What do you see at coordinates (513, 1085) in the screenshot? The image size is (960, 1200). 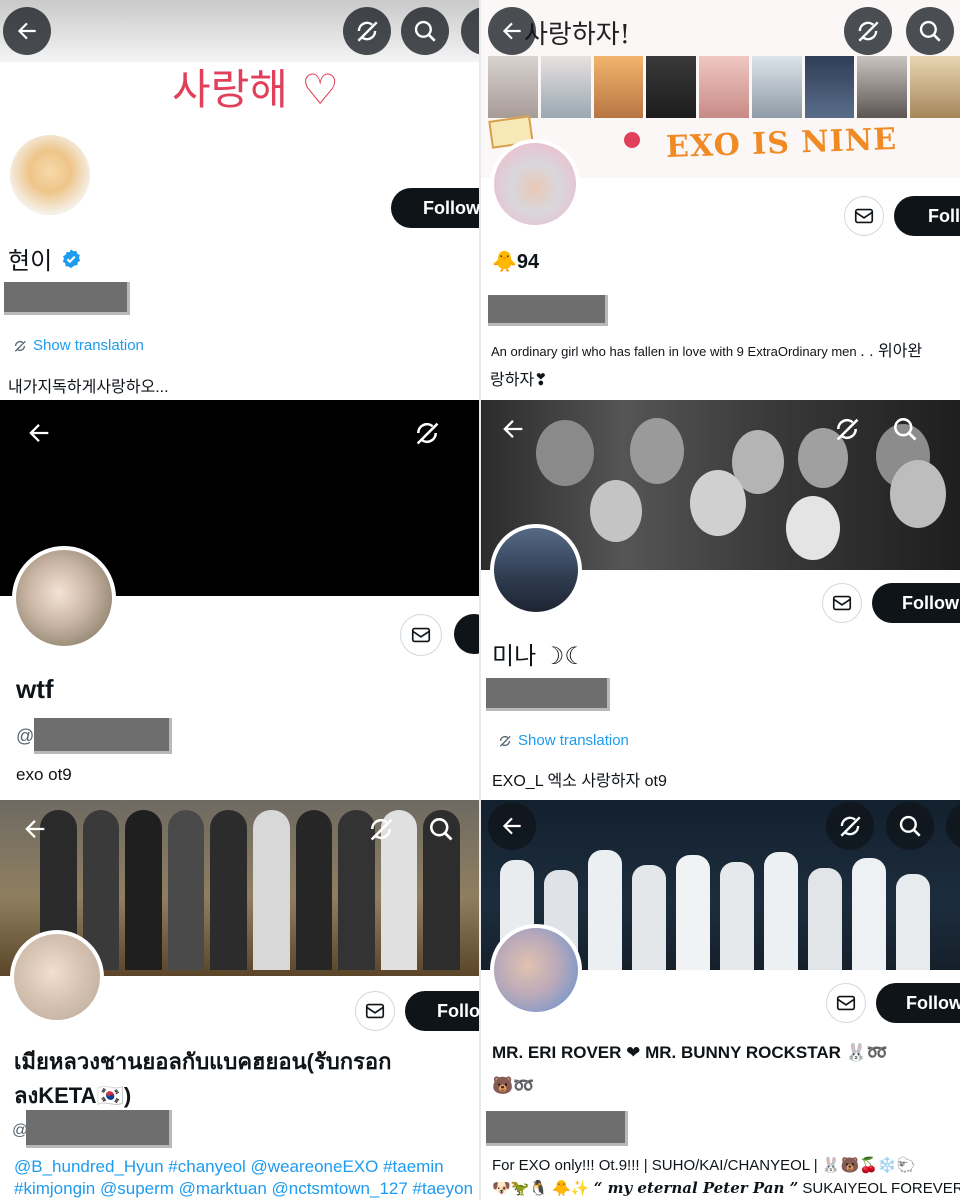 I see `display-name-line-2: 🐻➿` at bounding box center [513, 1085].